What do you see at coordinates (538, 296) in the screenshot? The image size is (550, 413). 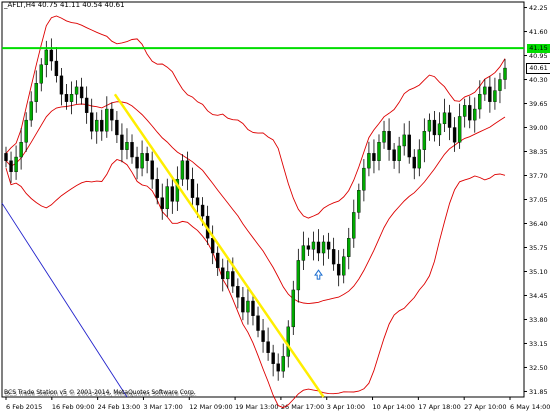 I see `y-tick-label: 34.45` at bounding box center [538, 296].